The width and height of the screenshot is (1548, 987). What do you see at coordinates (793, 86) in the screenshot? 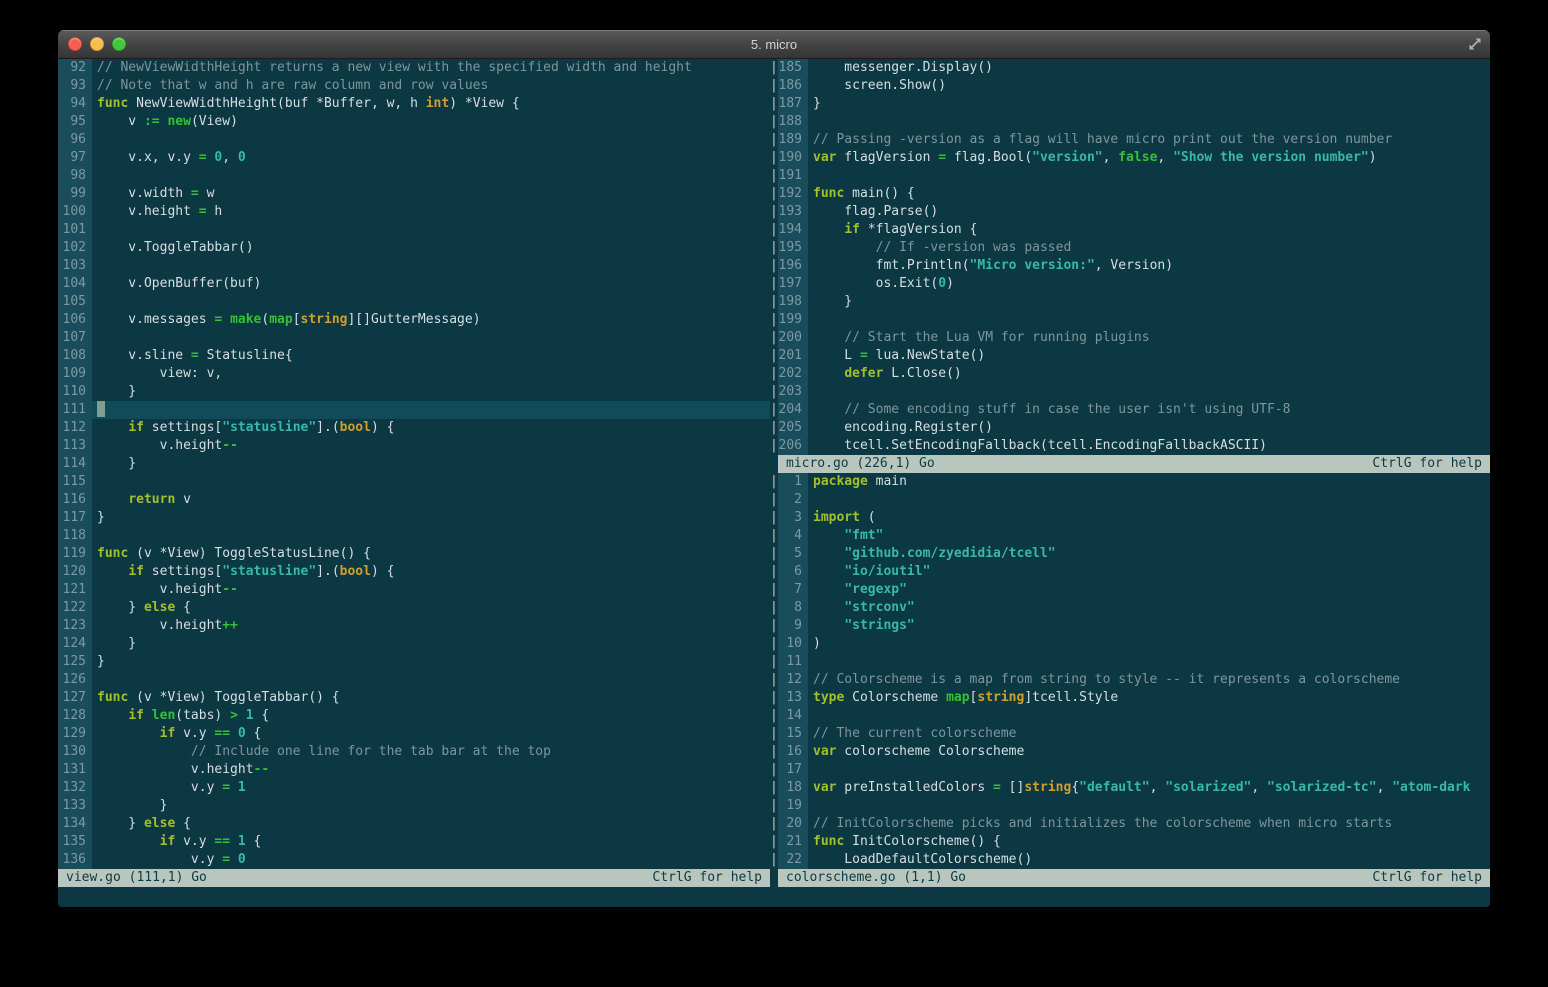
I see `line-number: 186` at bounding box center [793, 86].